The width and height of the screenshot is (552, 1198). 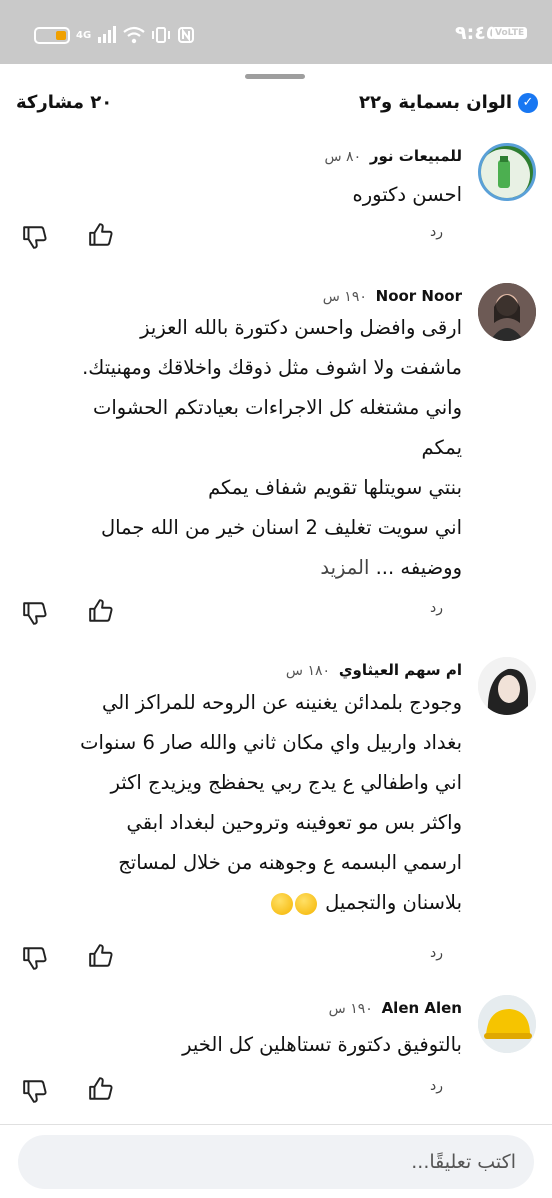 What do you see at coordinates (241, 903) in the screenshot?
I see `comment-line: بلاسنان والتجميل` at bounding box center [241, 903].